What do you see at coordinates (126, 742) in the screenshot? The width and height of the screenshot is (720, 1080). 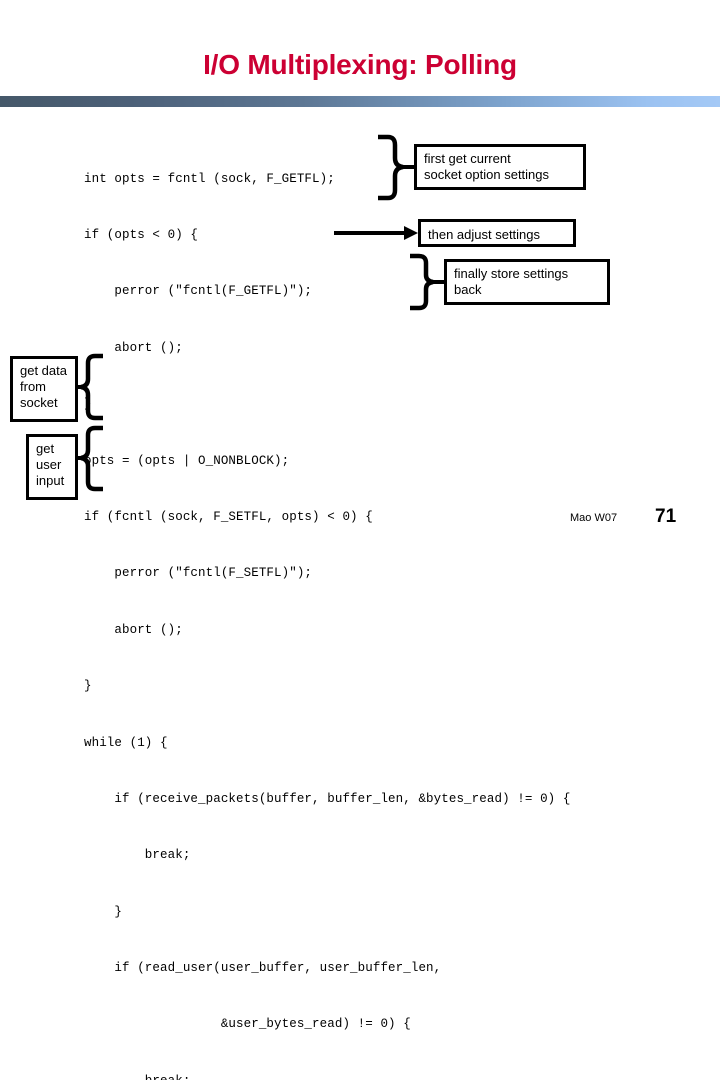 I see `code-line: while (1) {` at bounding box center [126, 742].